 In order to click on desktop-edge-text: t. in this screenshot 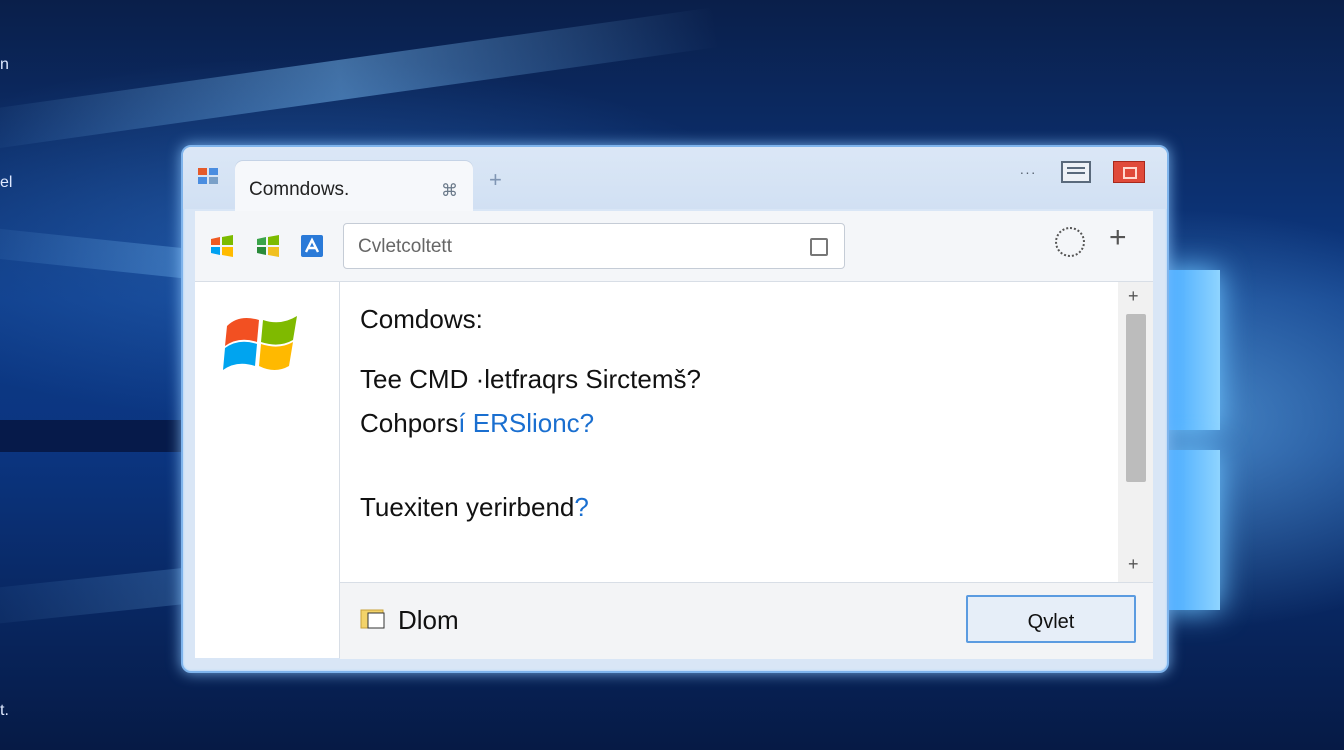, I will do `click(4, 710)`.